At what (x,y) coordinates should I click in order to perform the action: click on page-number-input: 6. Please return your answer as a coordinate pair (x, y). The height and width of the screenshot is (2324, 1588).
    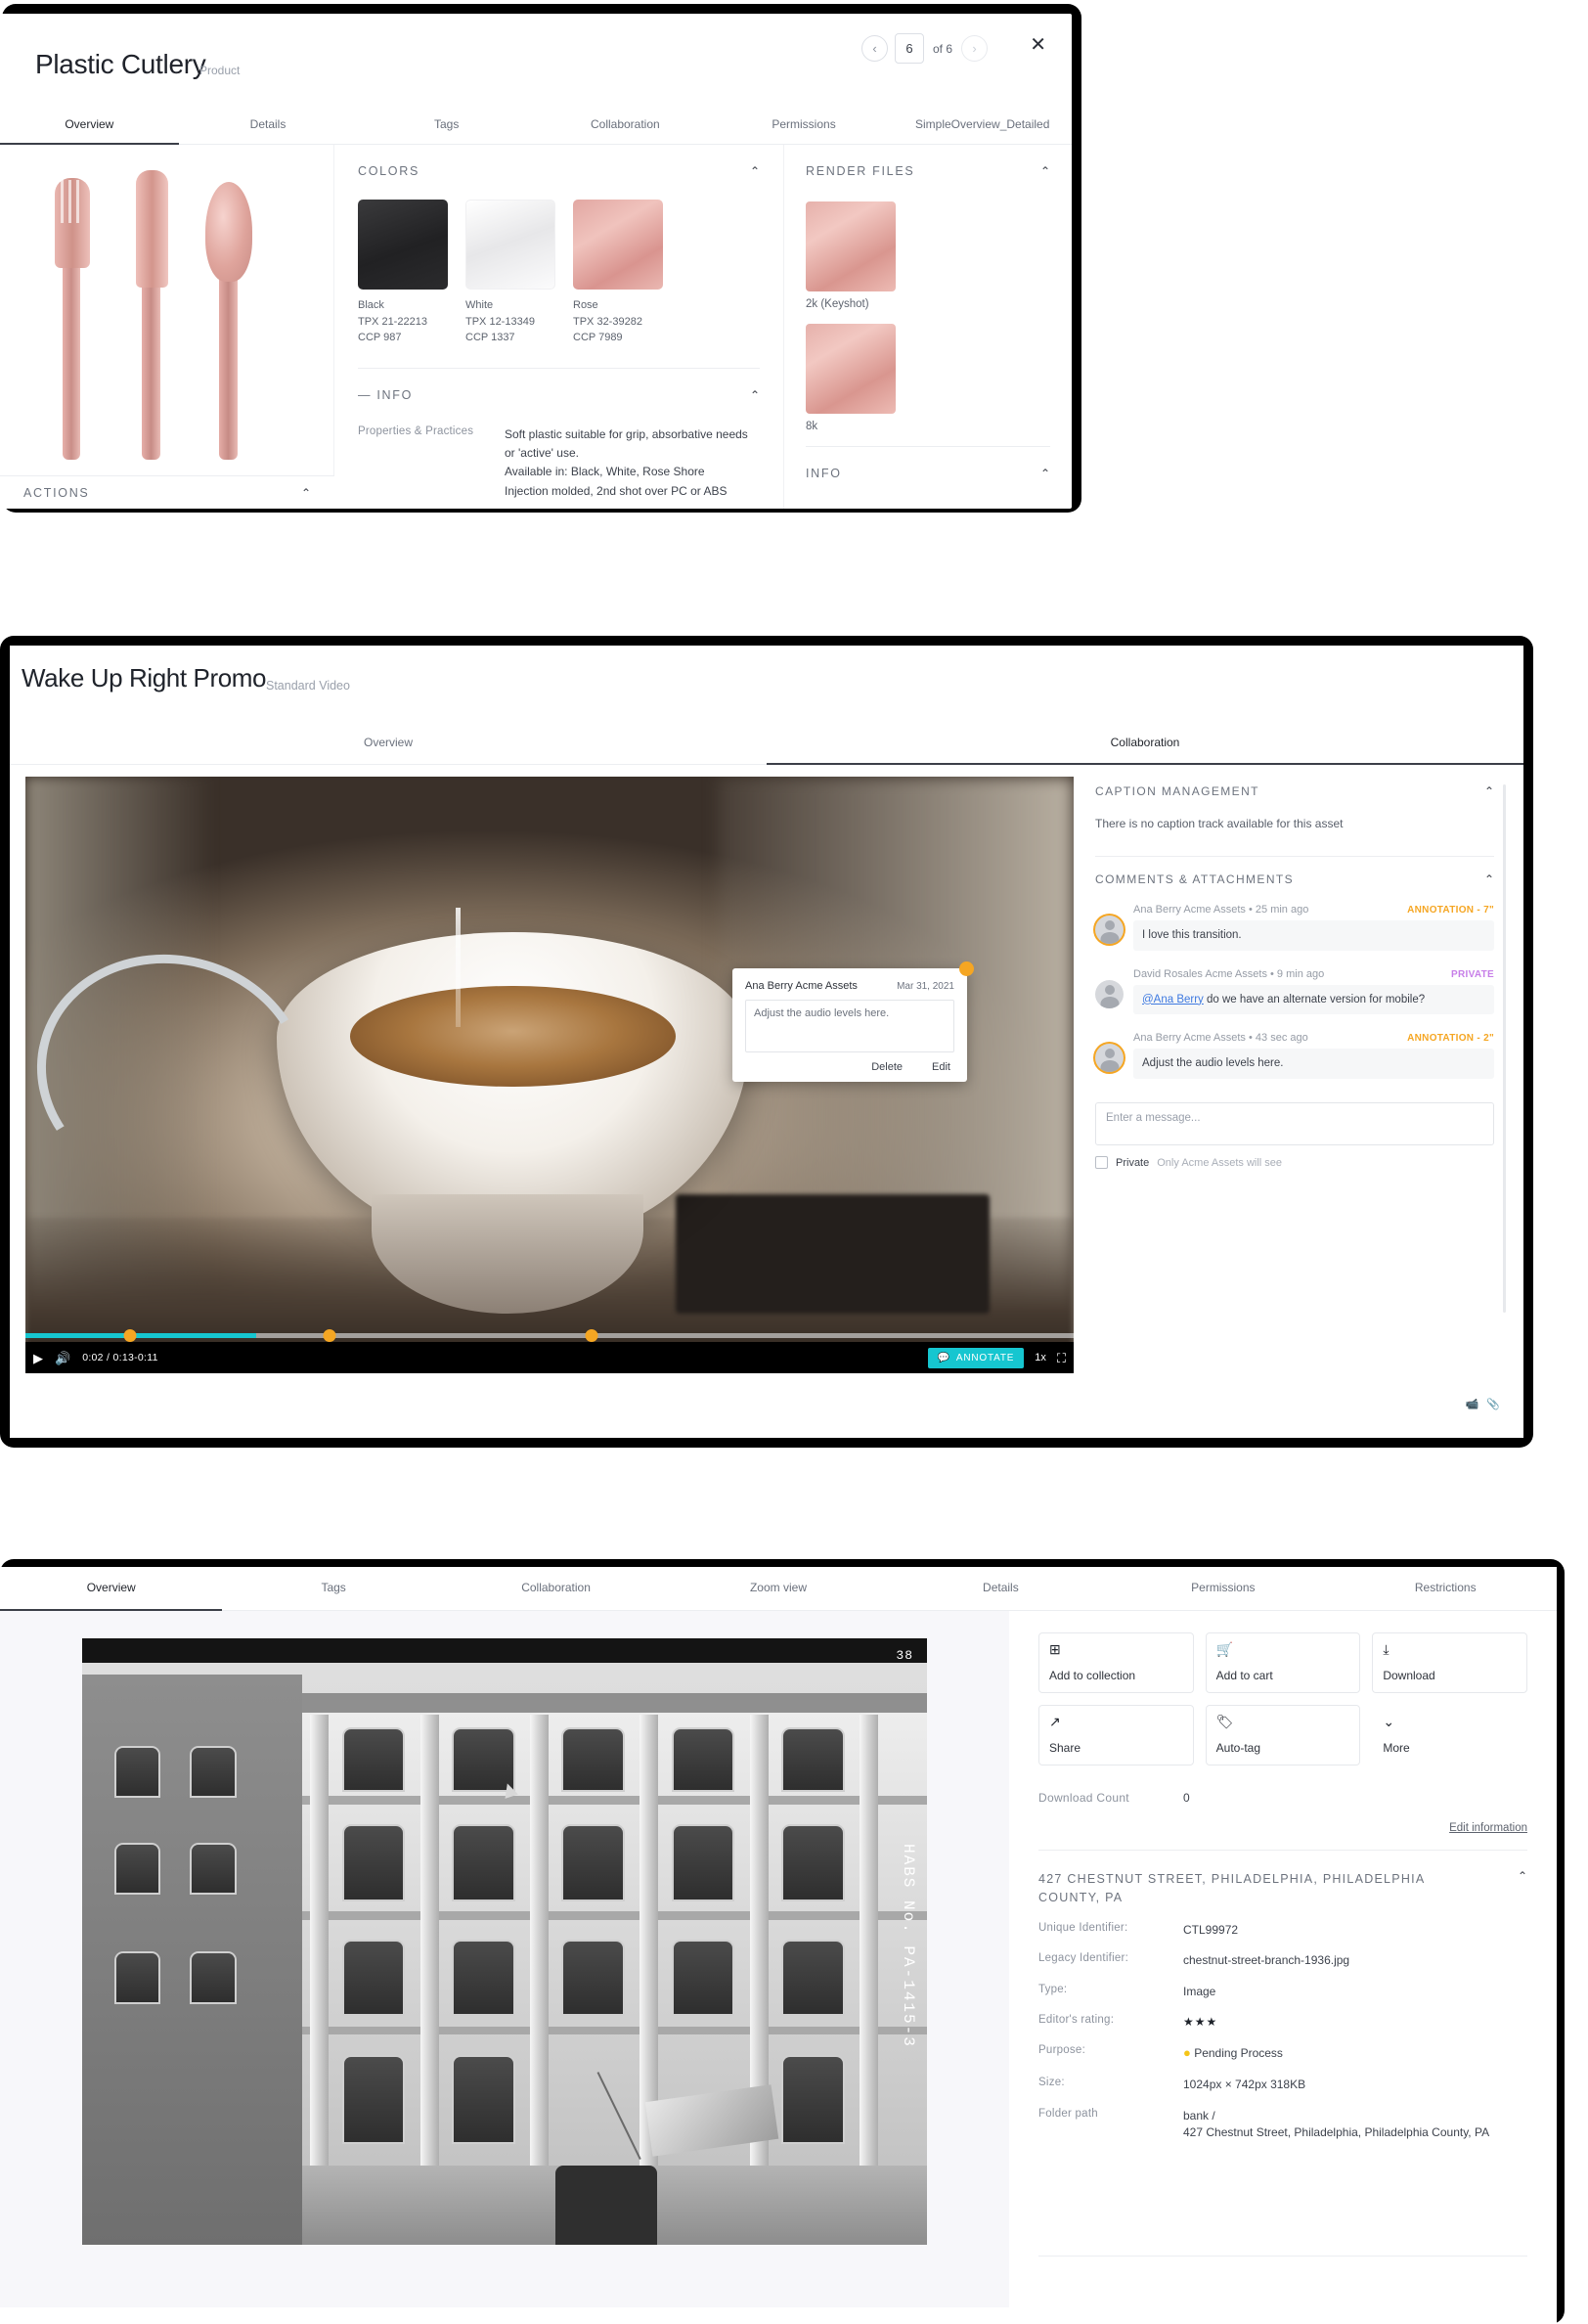
    Looking at the image, I should click on (909, 49).